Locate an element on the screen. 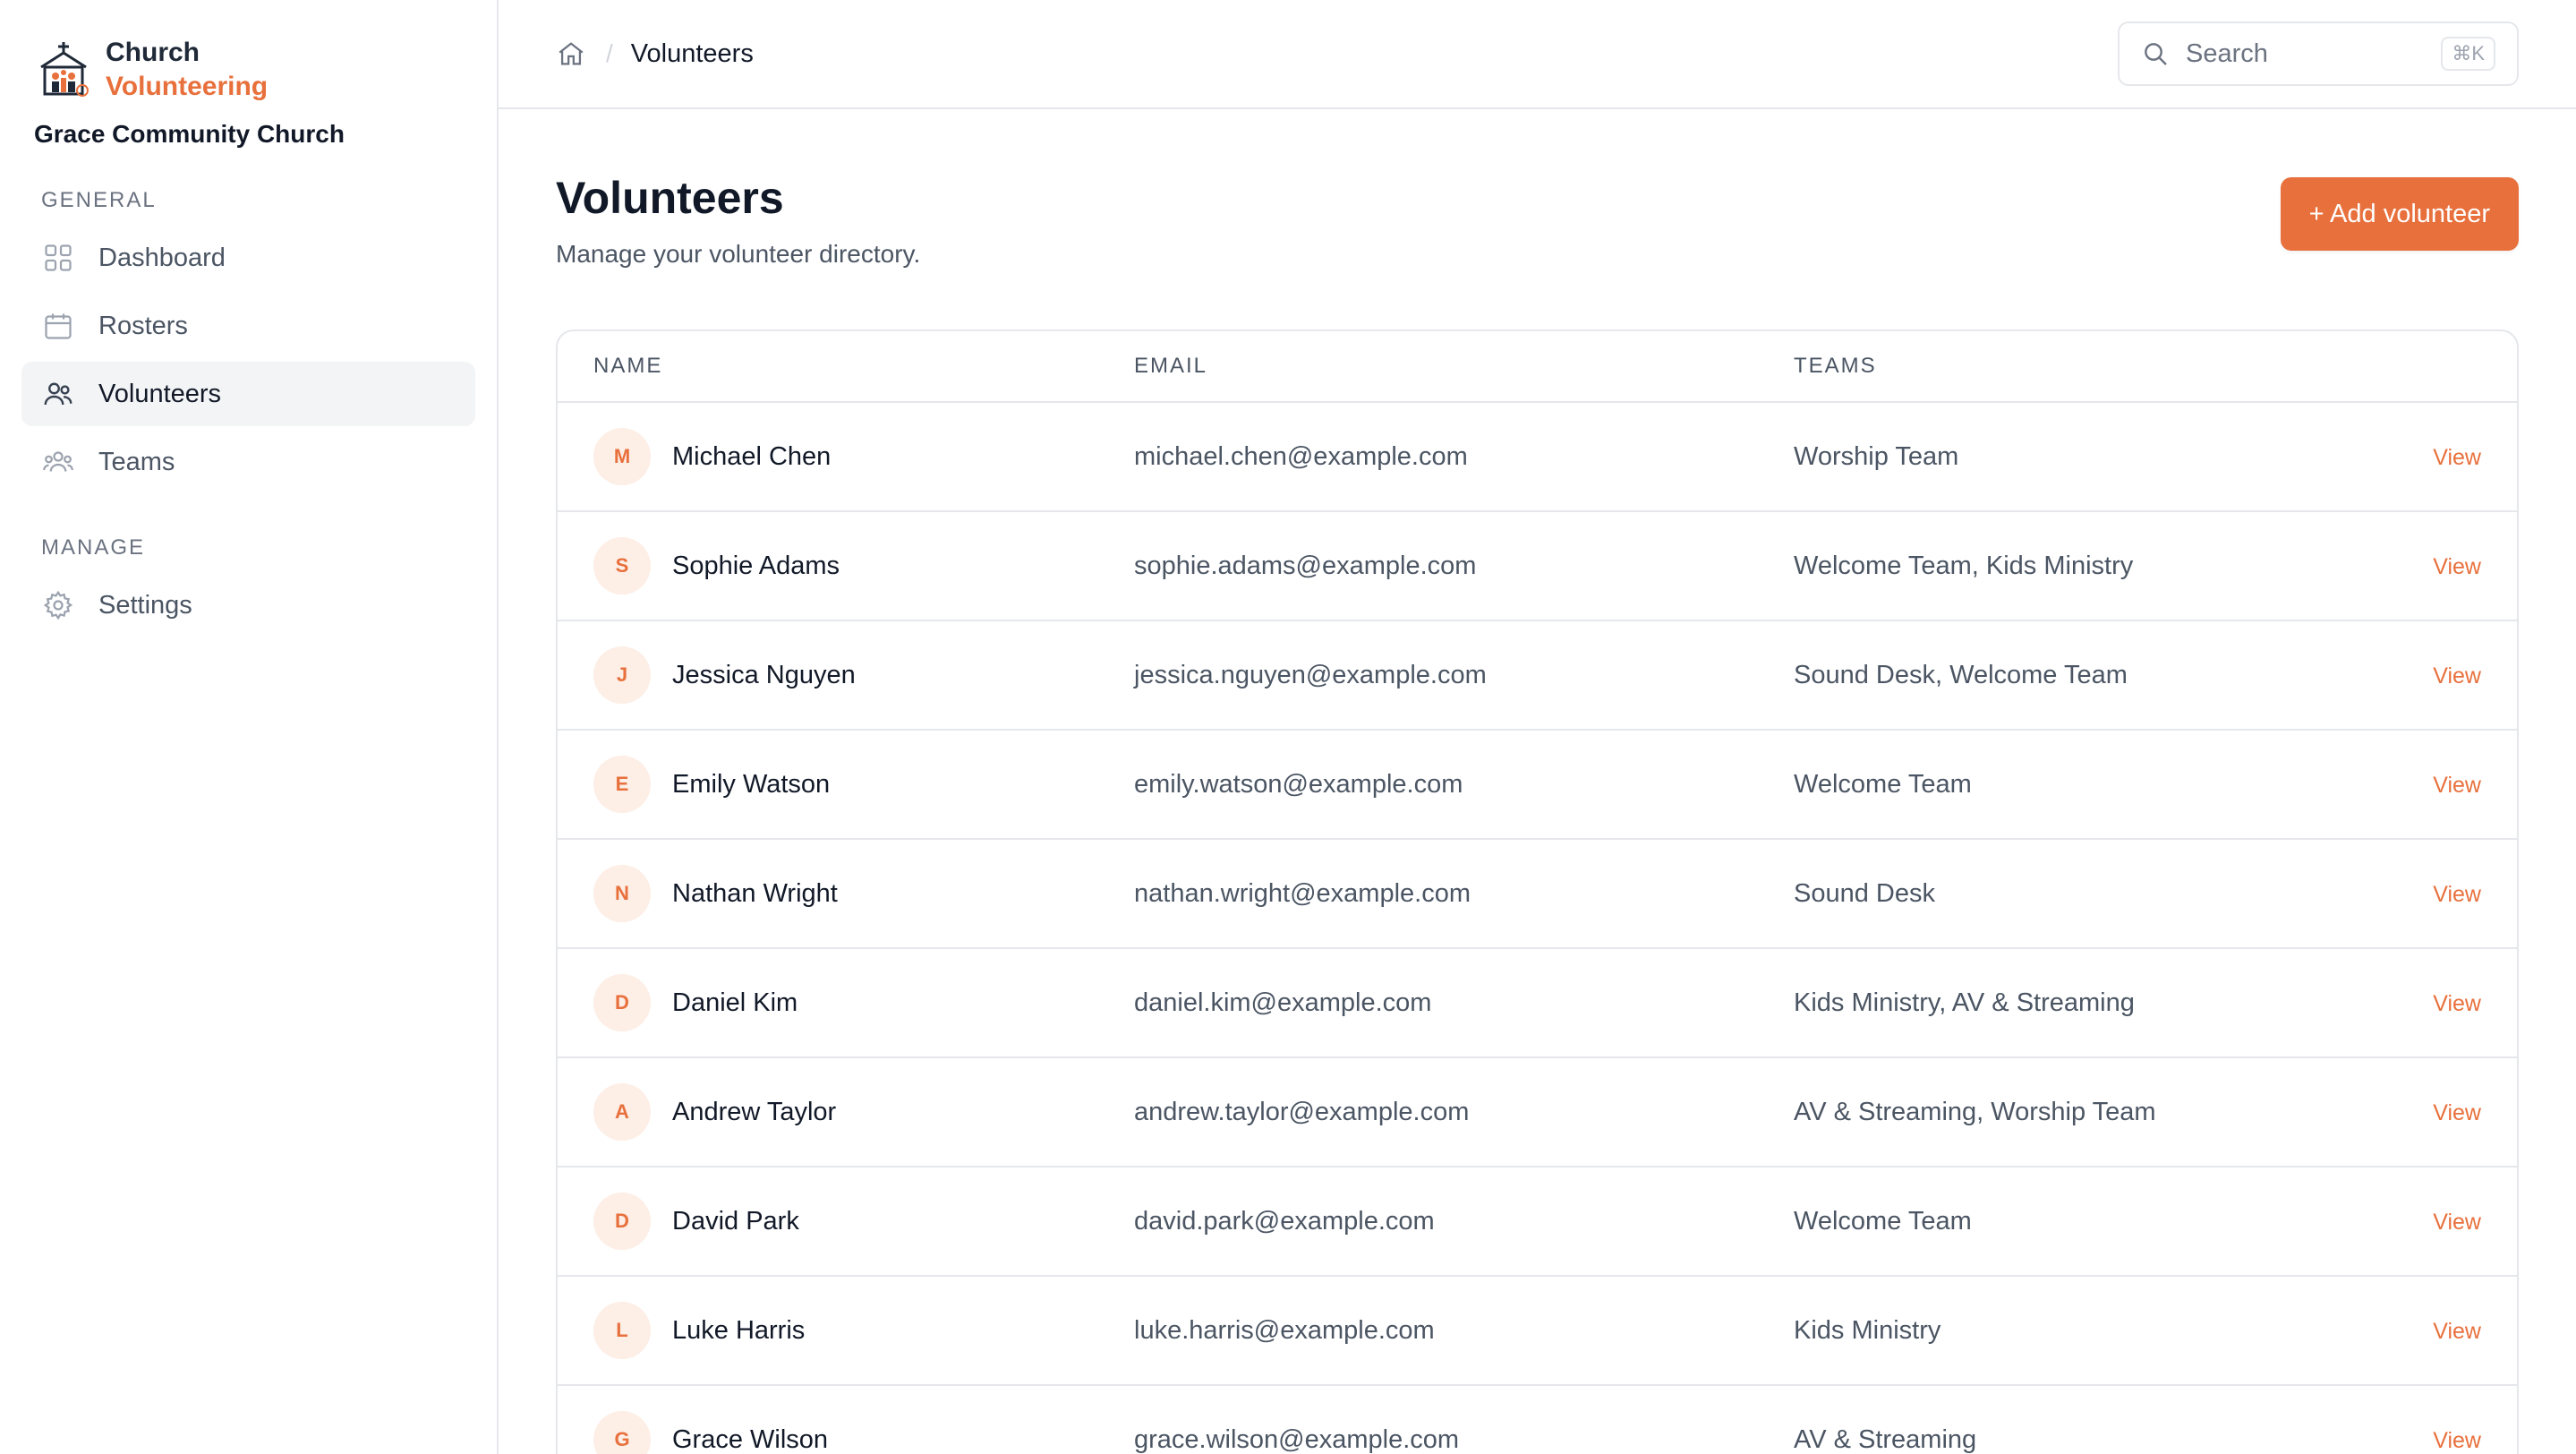  volunteer-name: Andrew Taylor is located at coordinates (754, 1112).